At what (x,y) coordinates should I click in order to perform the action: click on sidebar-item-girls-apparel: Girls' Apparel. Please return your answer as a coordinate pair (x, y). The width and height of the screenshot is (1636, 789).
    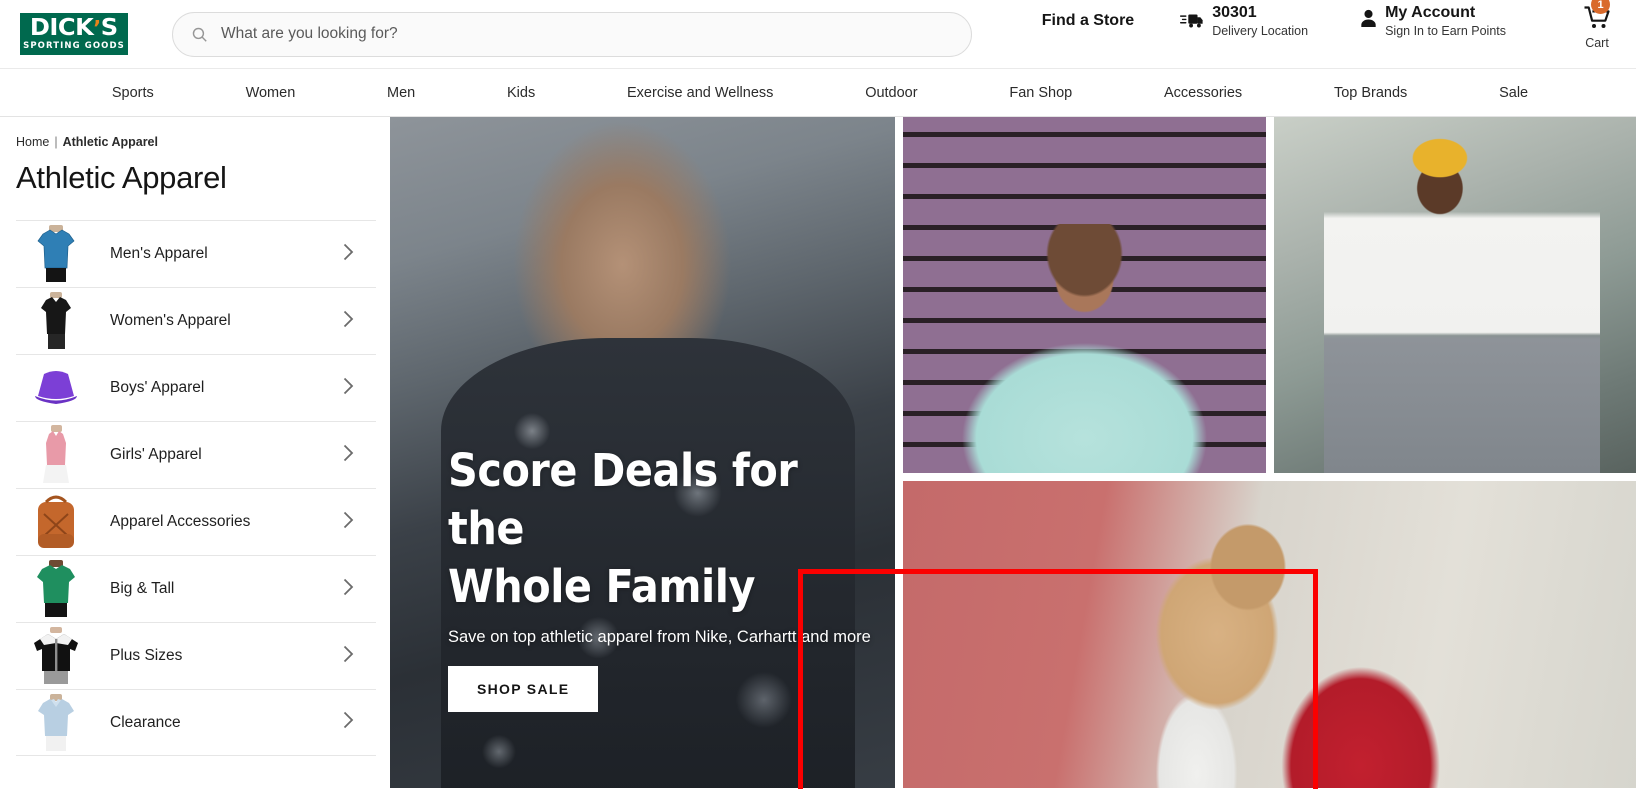
    Looking at the image, I should click on (196, 454).